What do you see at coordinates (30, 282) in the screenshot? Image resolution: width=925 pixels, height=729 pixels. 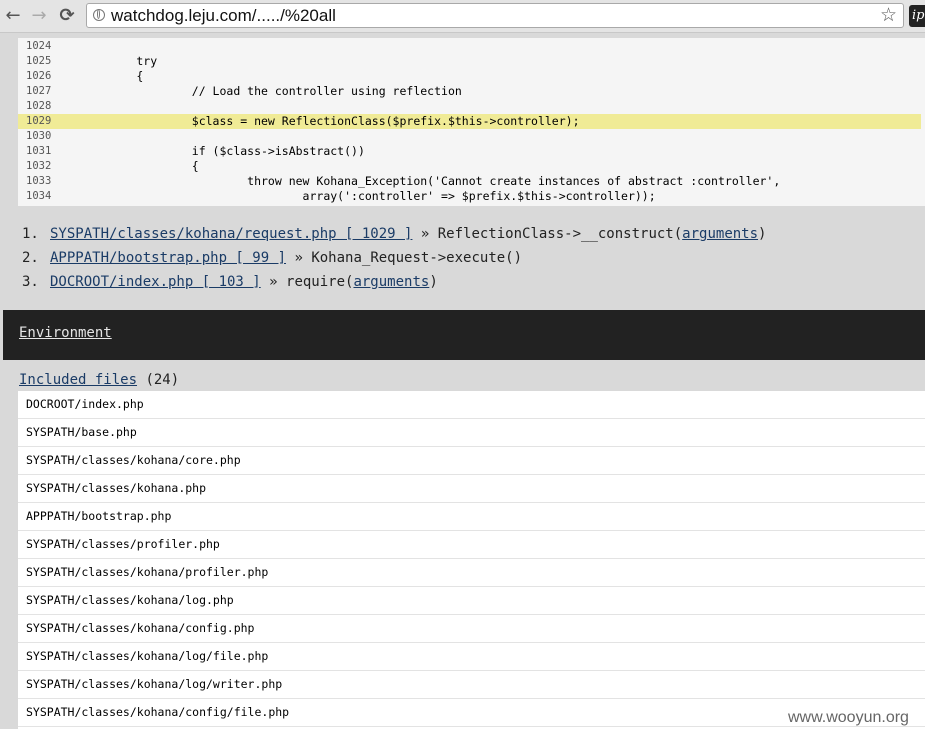 I see `trace-number: 3.` at bounding box center [30, 282].